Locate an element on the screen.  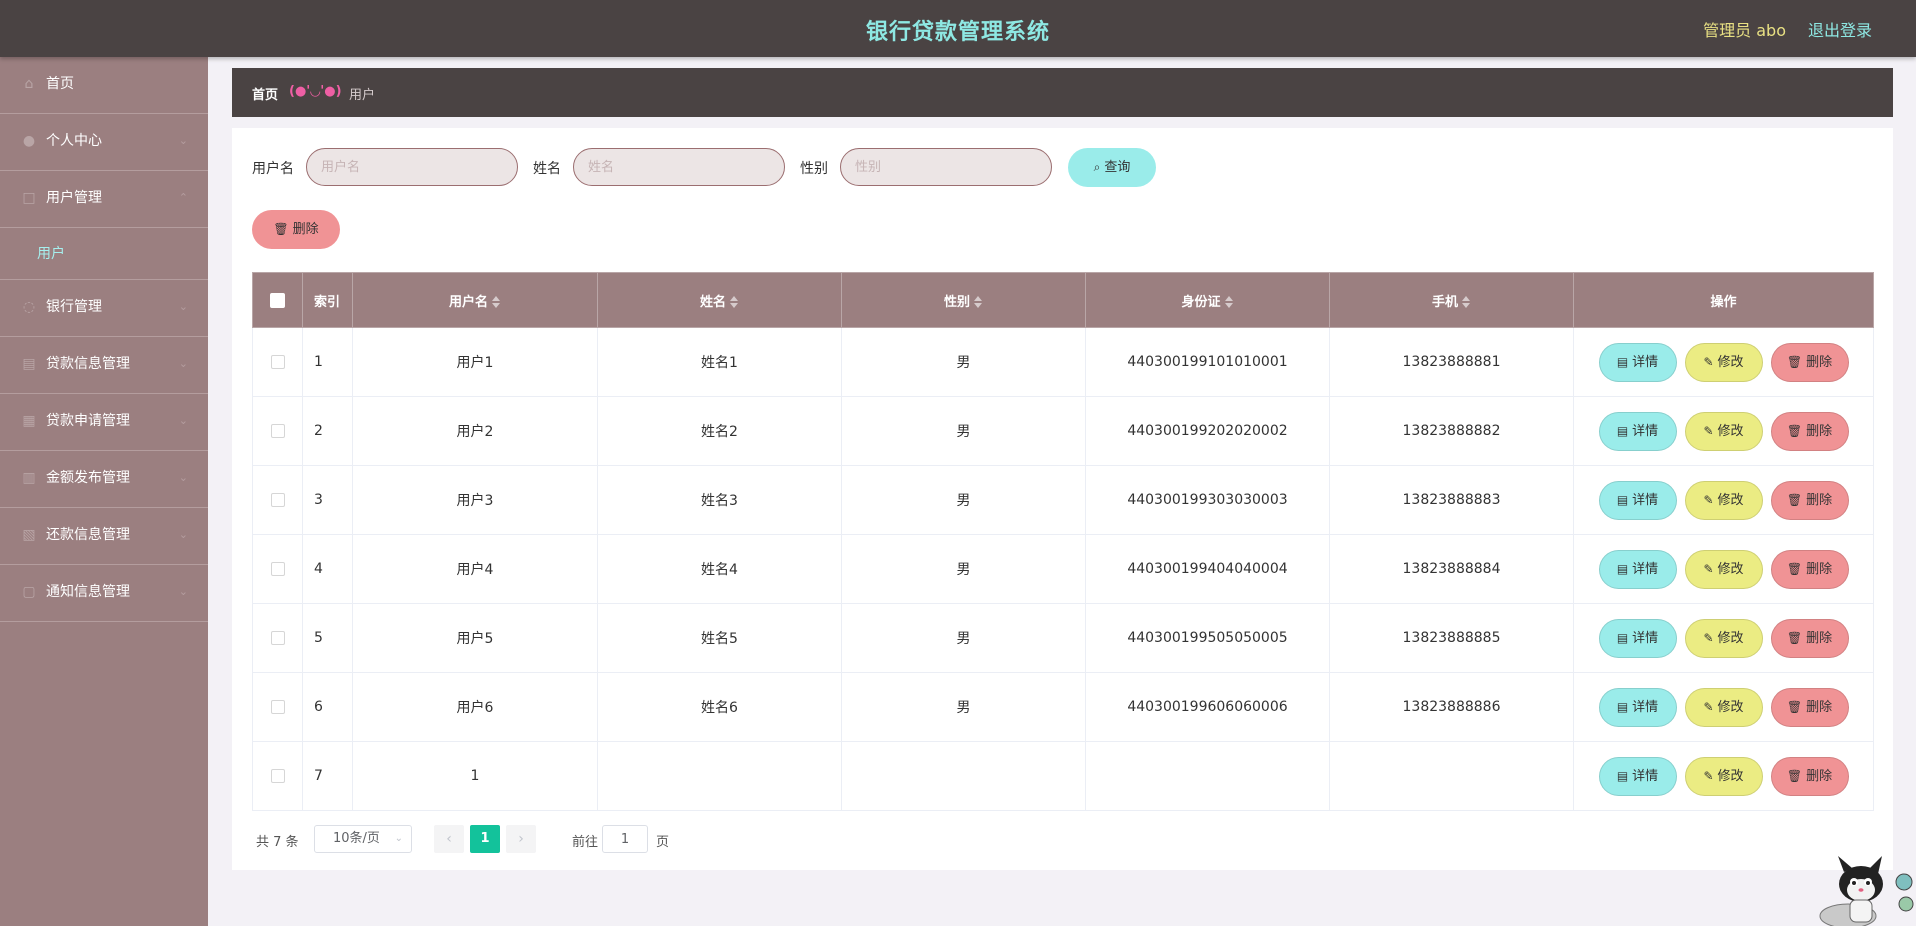
sidebar-item-loan-application: ▦ 贷款申请管理 ⌄ is located at coordinates (104, 422).